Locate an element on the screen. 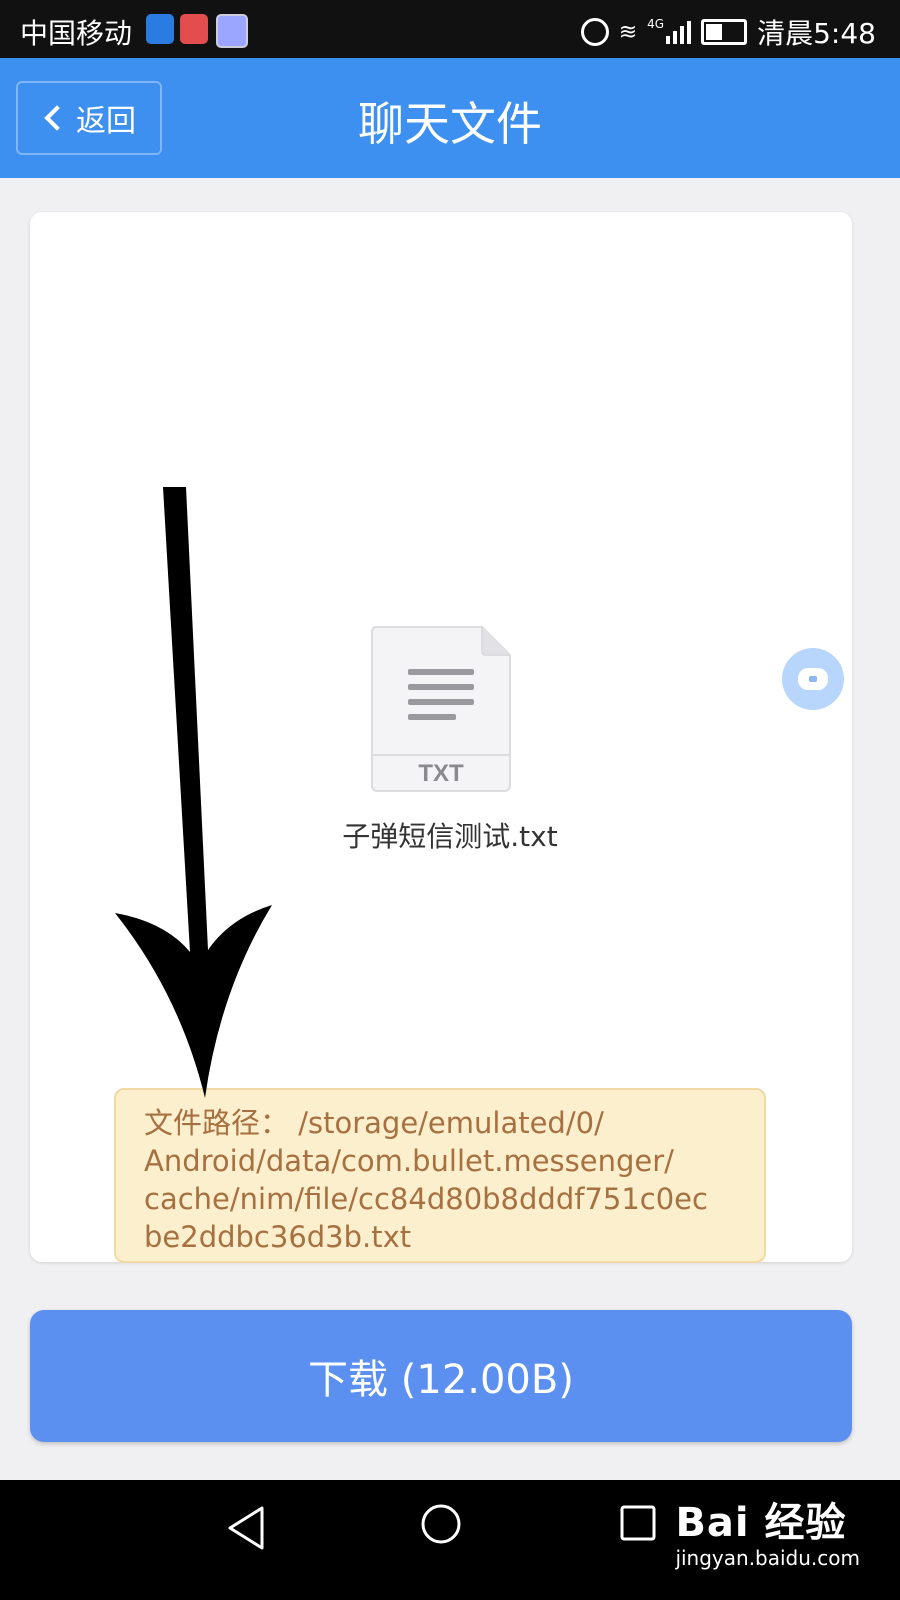 This screenshot has height=1600, width=900. signal-icon is located at coordinates (679, 32).